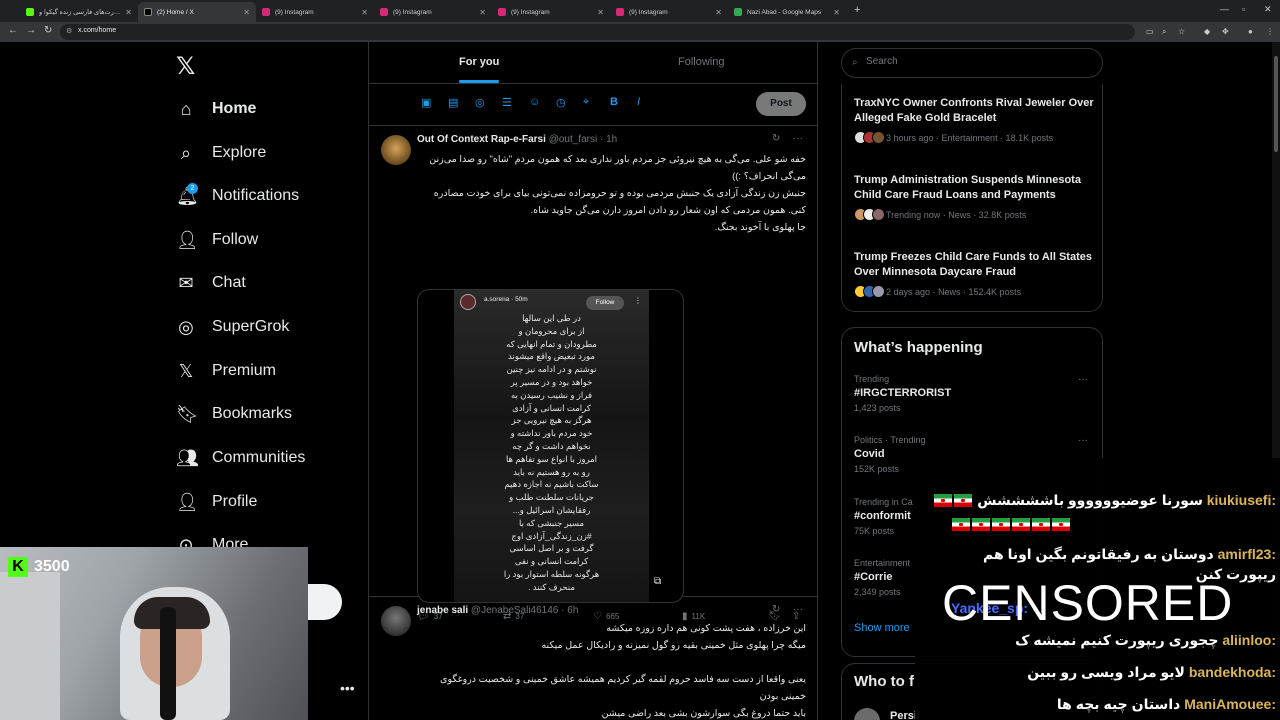  Describe the element at coordinates (1276, 104) in the screenshot. I see `scrollbar-thumb` at that location.